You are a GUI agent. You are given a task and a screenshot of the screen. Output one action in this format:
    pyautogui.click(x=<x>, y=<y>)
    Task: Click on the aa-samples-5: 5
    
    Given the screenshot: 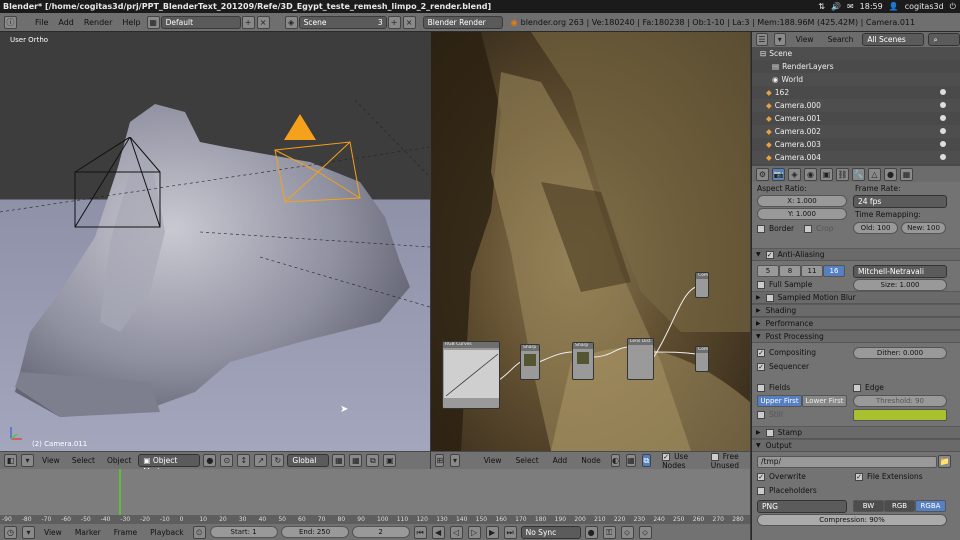 What is the action you would take?
    pyautogui.click(x=768, y=271)
    